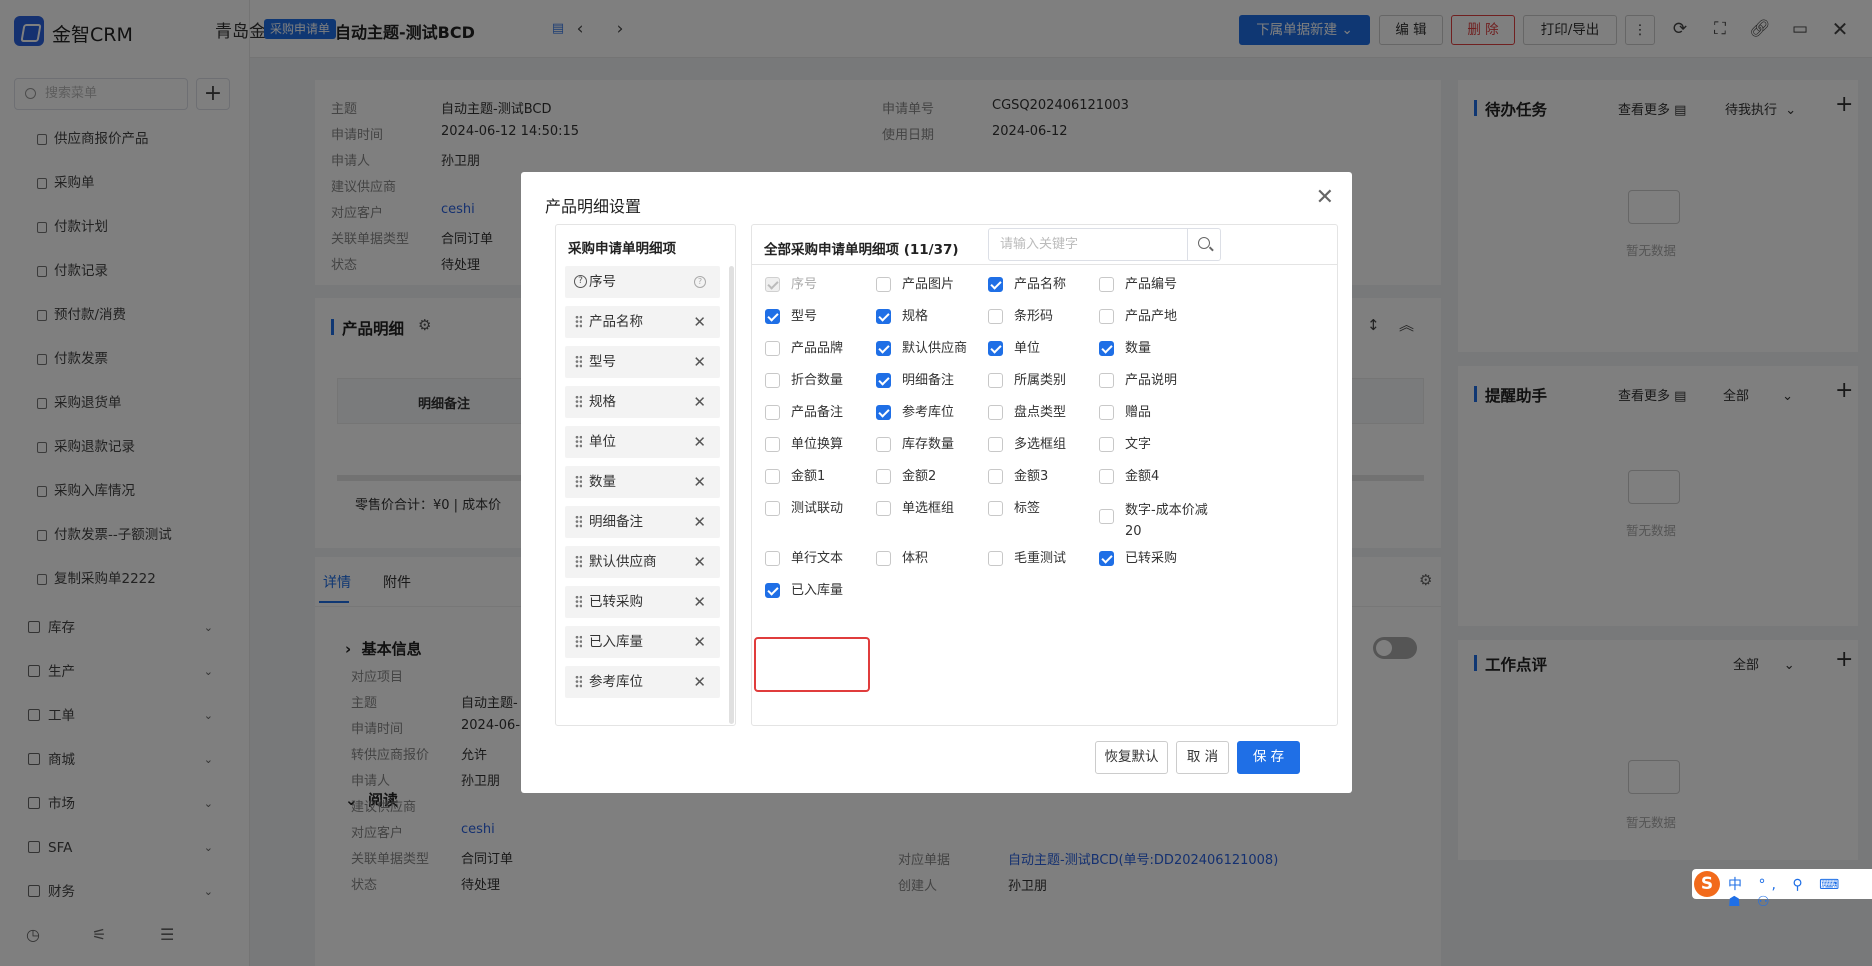 The image size is (1872, 966). What do you see at coordinates (1131, 757) in the screenshot?
I see `restore-default-button: 恢复默认` at bounding box center [1131, 757].